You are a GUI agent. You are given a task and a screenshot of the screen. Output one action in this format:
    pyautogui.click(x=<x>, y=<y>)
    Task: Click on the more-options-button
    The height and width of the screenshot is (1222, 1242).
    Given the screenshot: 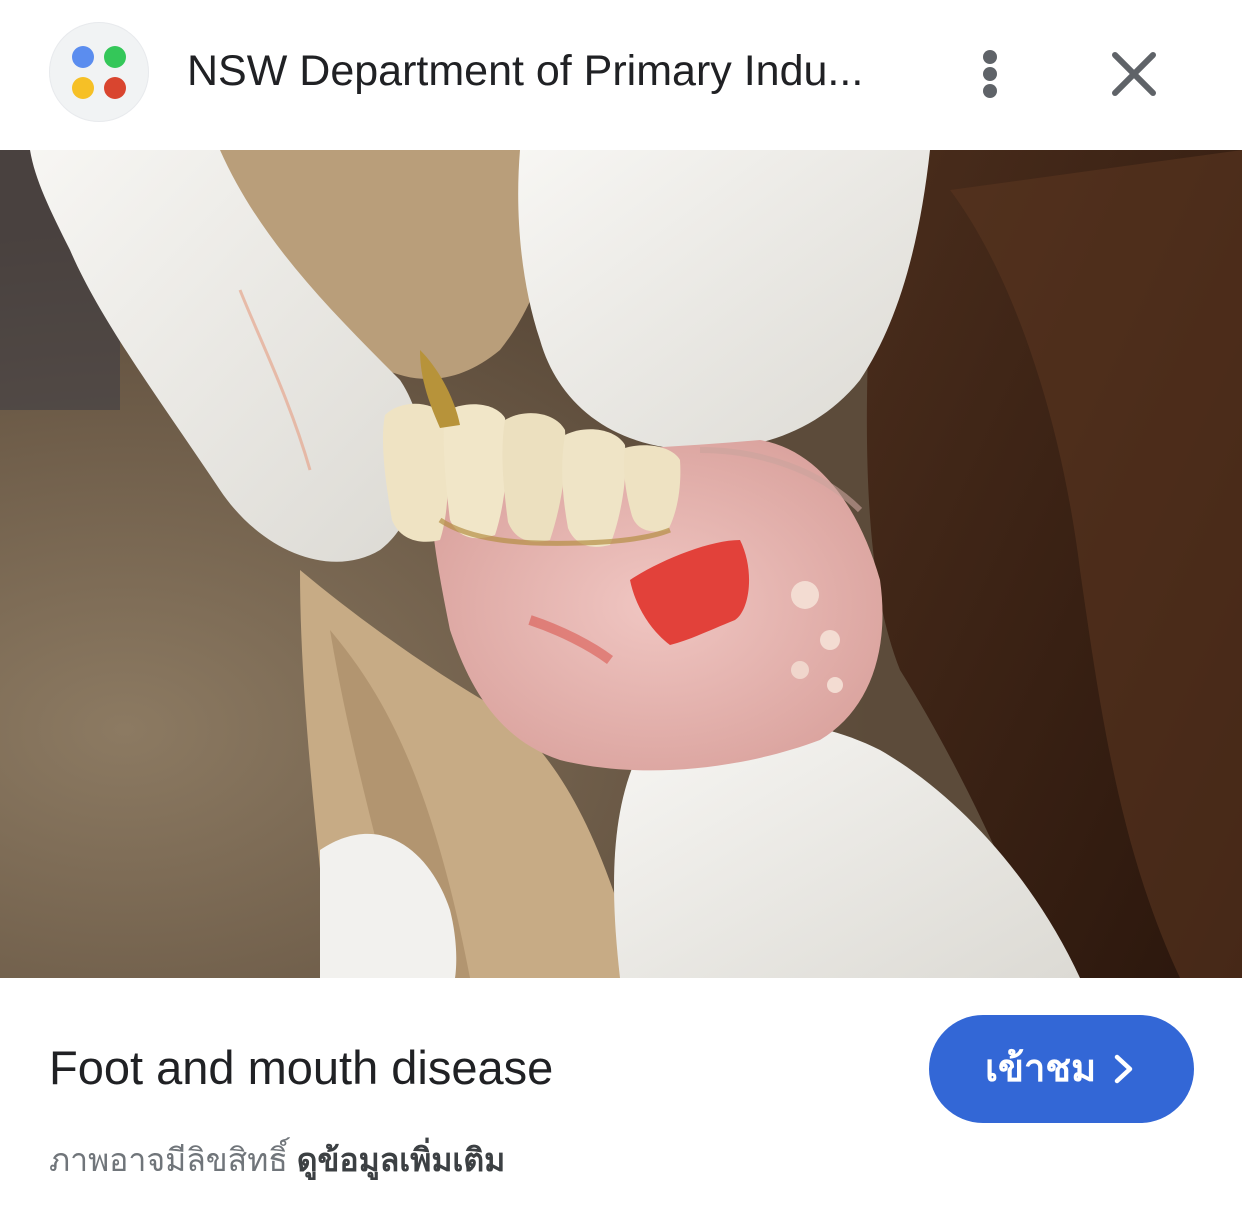 What is the action you would take?
    pyautogui.click(x=990, y=74)
    